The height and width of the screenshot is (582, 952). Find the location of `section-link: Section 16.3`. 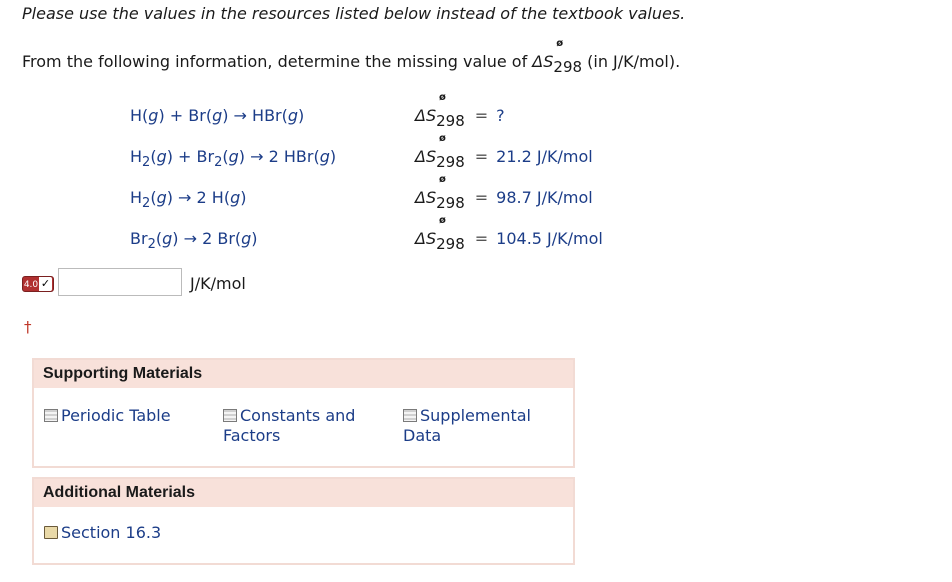

section-link: Section 16.3 is located at coordinates (102, 533).